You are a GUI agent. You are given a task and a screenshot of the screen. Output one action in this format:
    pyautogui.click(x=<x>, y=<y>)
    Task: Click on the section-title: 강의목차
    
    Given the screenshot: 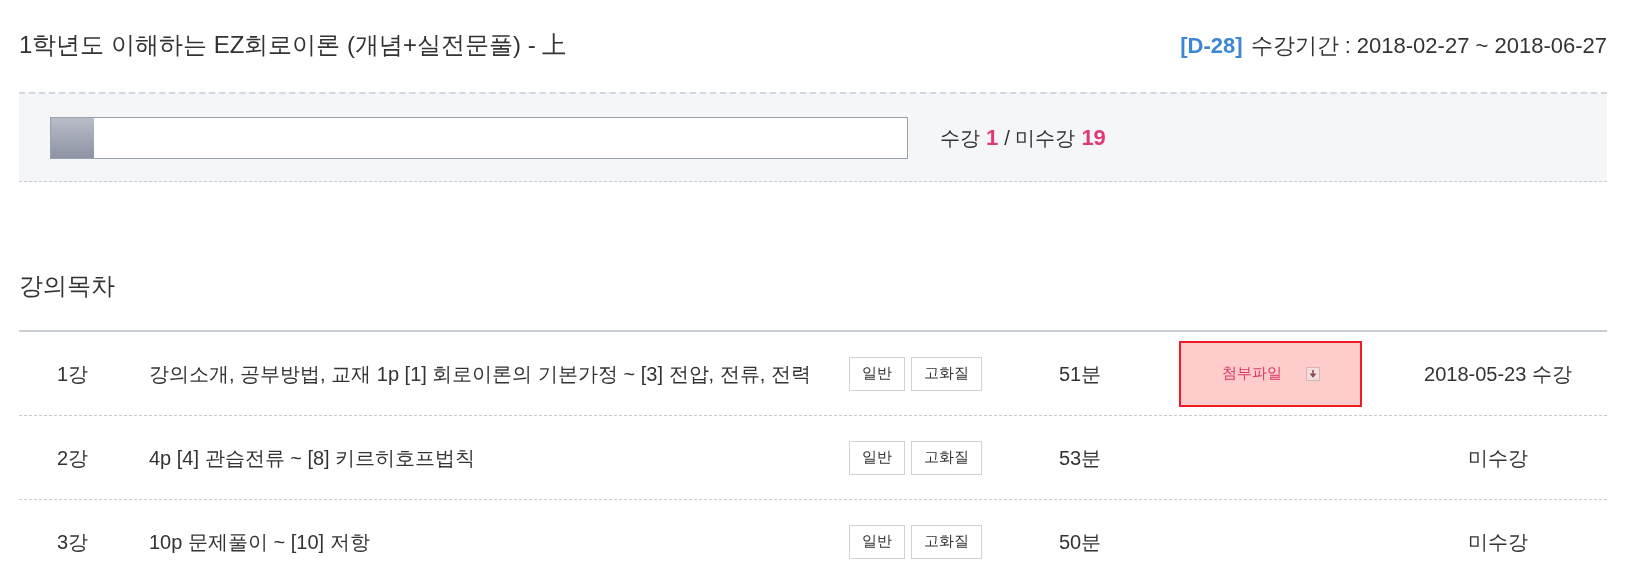 What is the action you would take?
    pyautogui.click(x=67, y=286)
    